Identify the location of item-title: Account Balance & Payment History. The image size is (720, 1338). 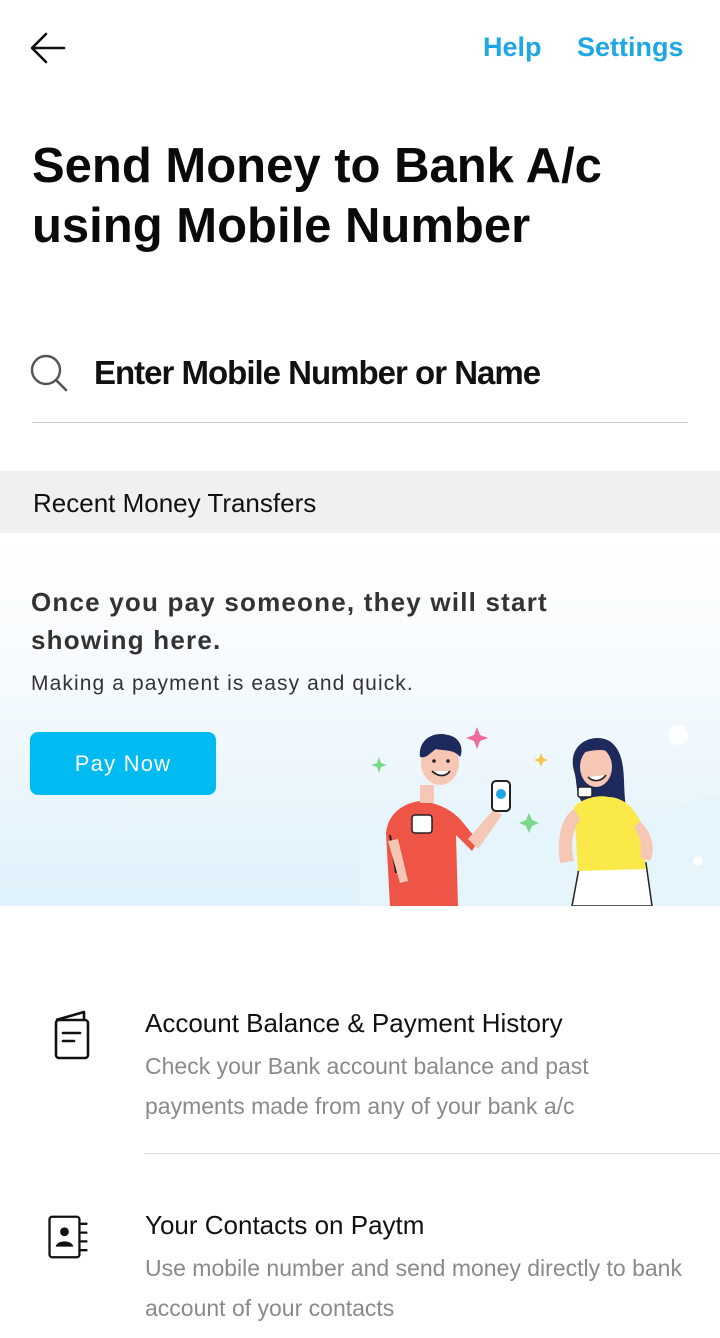
(354, 1023).